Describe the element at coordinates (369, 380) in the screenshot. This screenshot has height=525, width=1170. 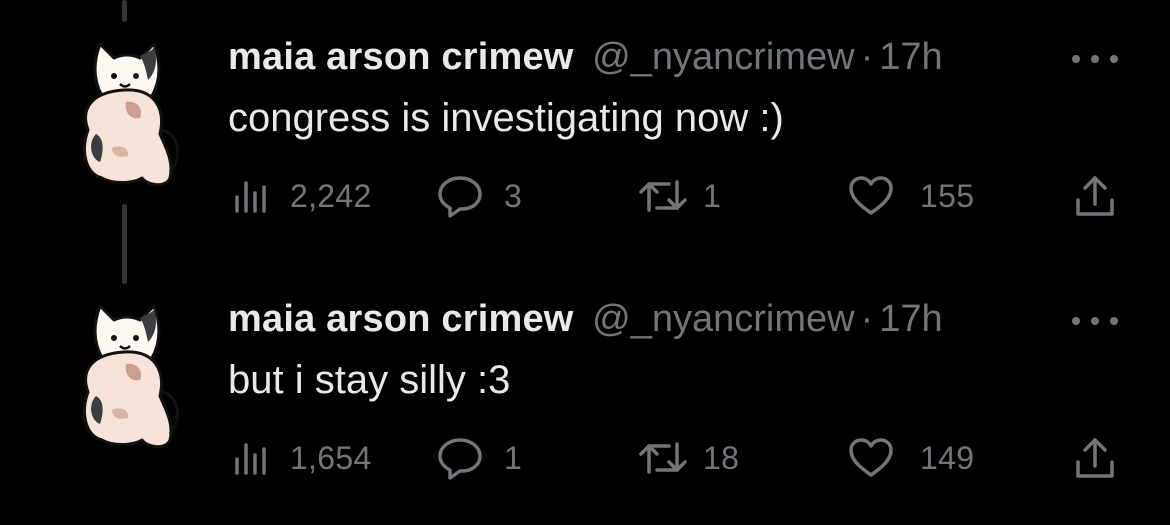
I see `tweet-text: but i stay silly :3` at that location.